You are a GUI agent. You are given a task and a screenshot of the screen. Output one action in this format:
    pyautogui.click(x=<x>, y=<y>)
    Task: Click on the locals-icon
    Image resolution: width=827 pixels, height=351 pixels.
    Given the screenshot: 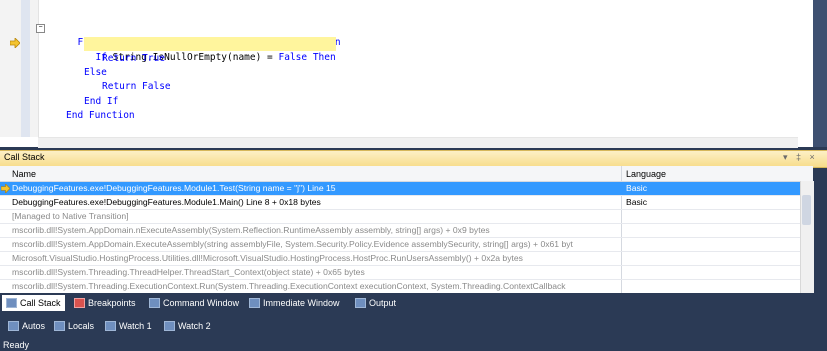 What is the action you would take?
    pyautogui.click(x=59, y=326)
    